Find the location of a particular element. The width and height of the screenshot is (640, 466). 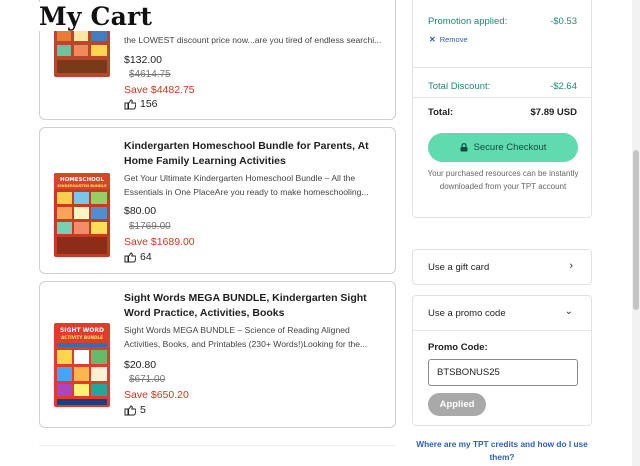

product-price: $132.00 is located at coordinates (143, 60).